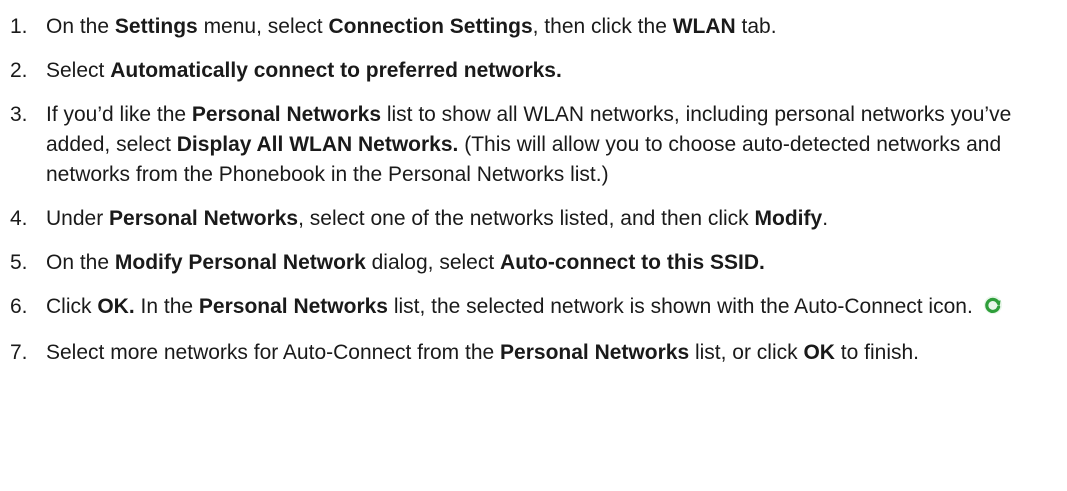 The height and width of the screenshot is (491, 1067). What do you see at coordinates (430, 26) in the screenshot?
I see `bold-ui-term: Connection Settings` at bounding box center [430, 26].